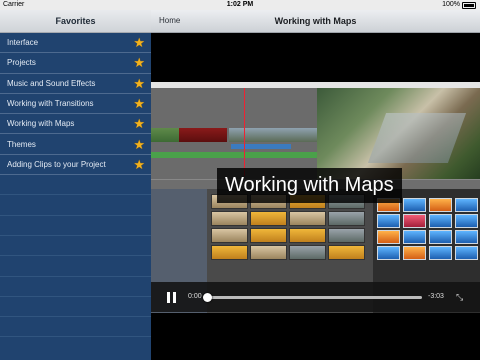 The width and height of the screenshot is (480, 360). What do you see at coordinates (50, 104) in the screenshot?
I see `sidebar-item-label: Working with Transitions` at bounding box center [50, 104].